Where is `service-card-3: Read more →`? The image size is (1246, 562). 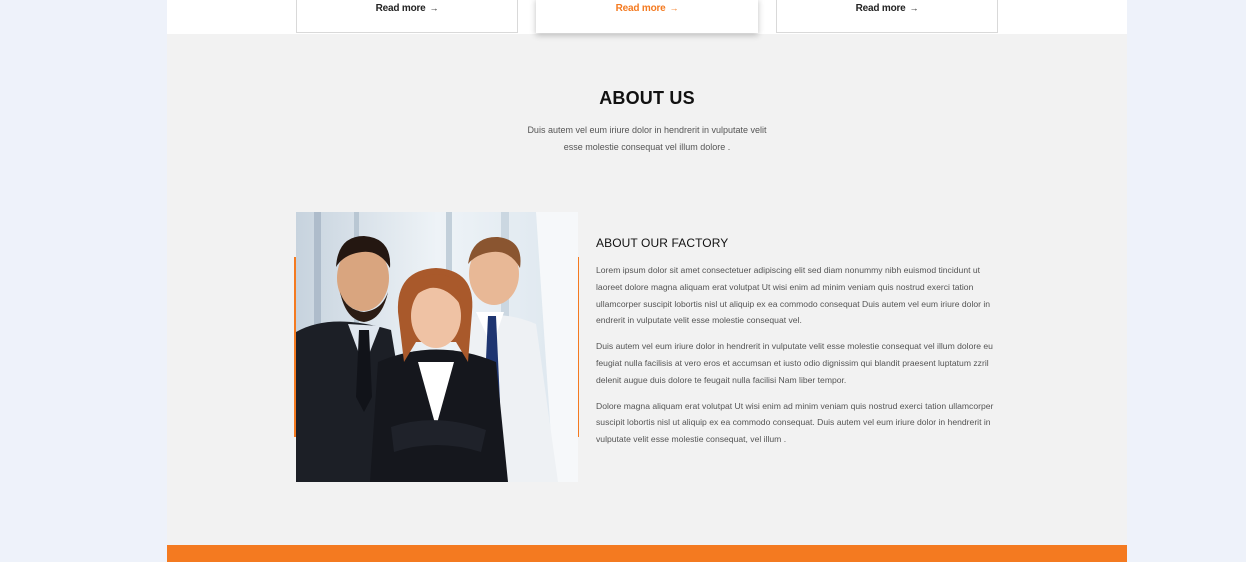
service-card-3: Read more → is located at coordinates (887, 16).